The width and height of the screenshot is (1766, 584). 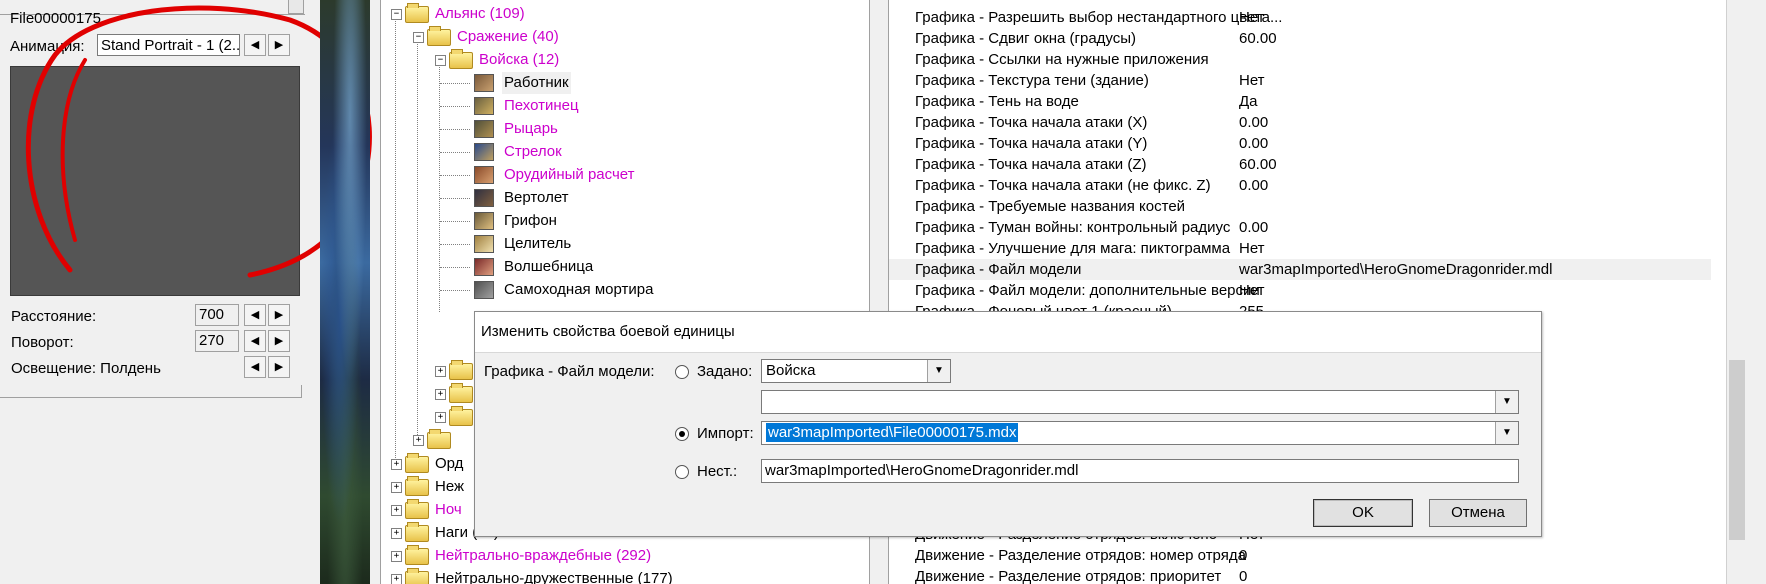 I want to click on tree-node-label: Нейтрально-дружественные (177), so click(x=554, y=577).